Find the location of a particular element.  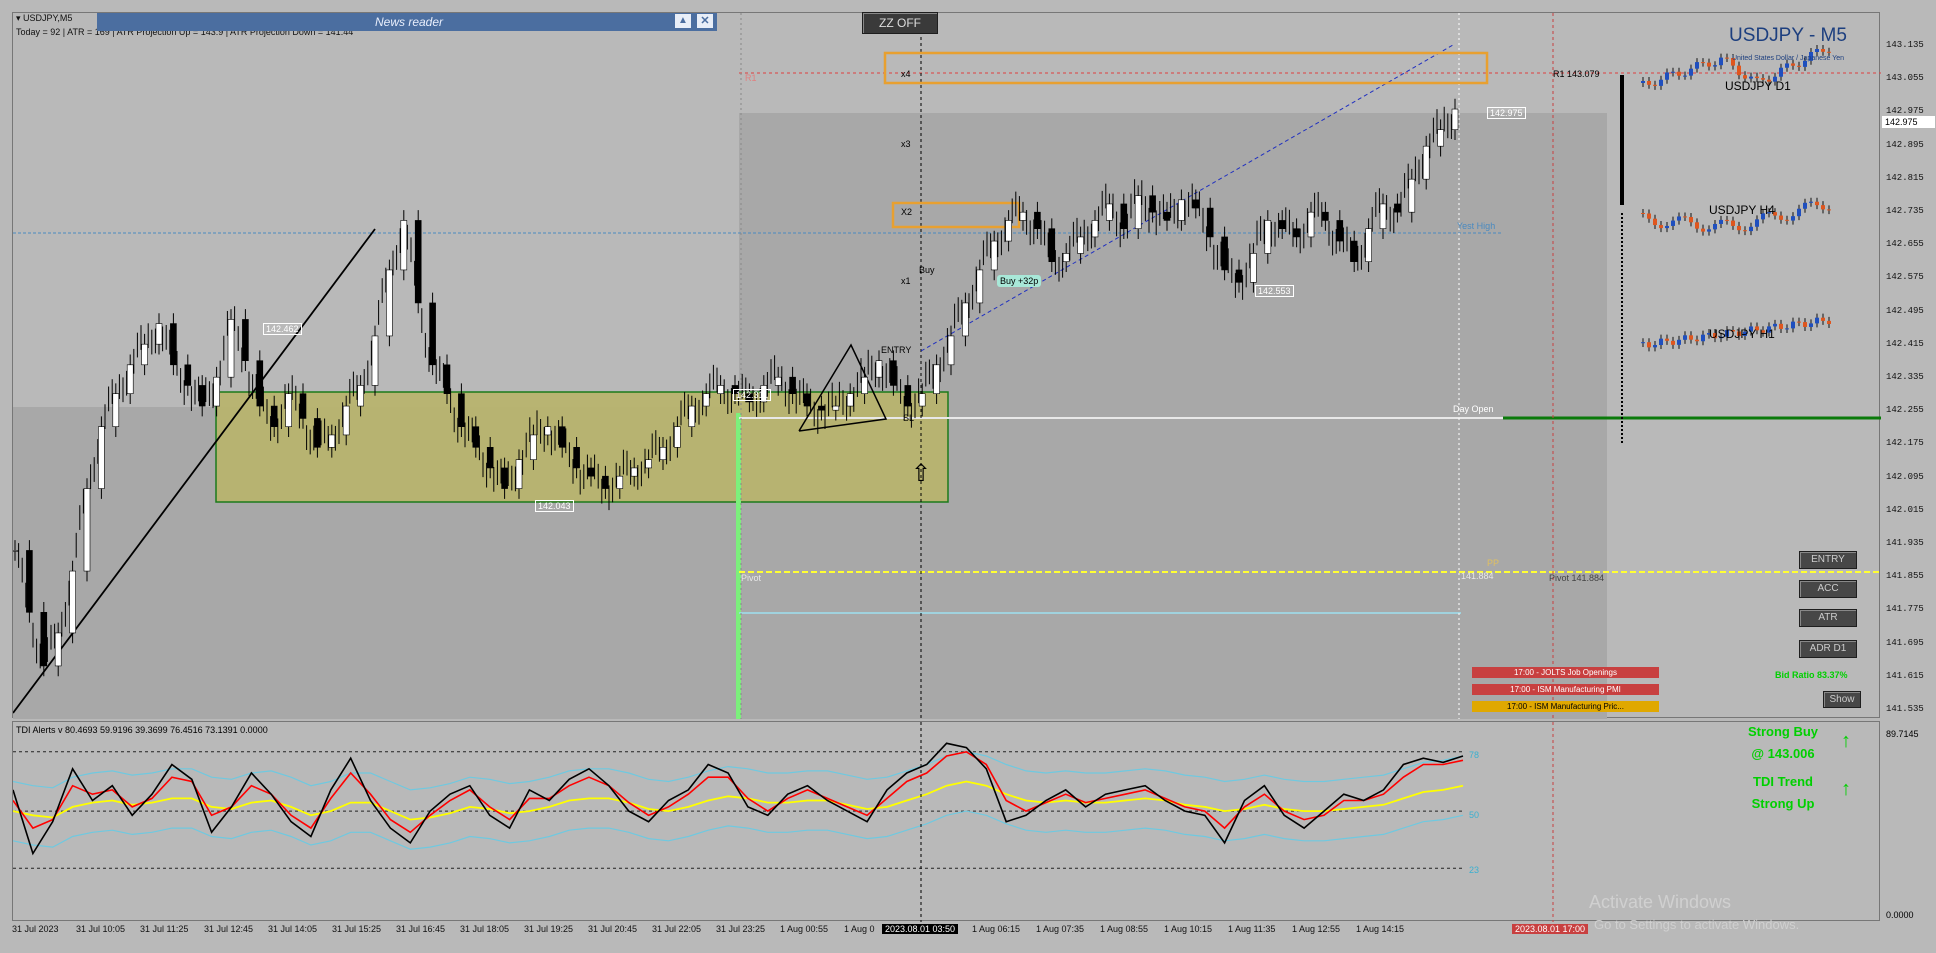

time-tick-label: 31 Jul 15:25 is located at coordinates (357, 929).